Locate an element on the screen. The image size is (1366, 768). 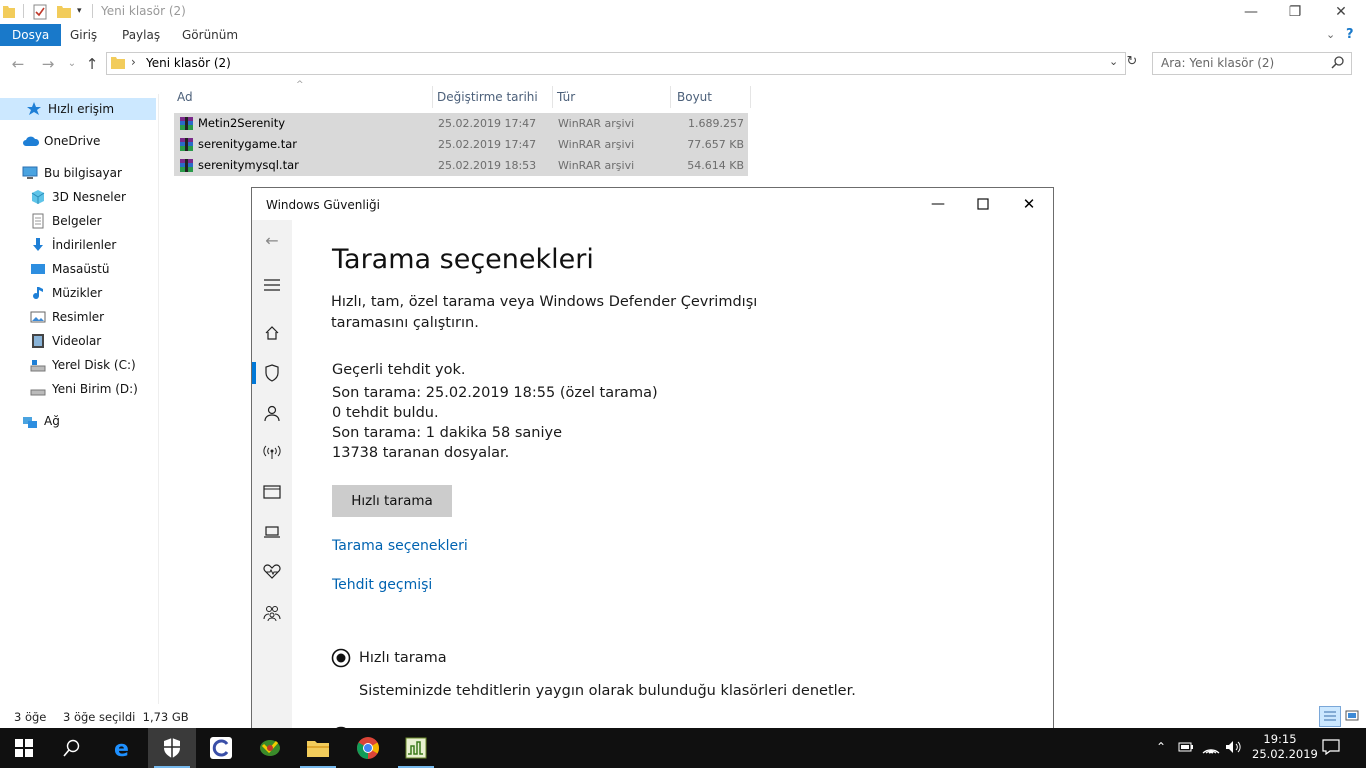
tab-dosya: Dosya is located at coordinates (31, 35).